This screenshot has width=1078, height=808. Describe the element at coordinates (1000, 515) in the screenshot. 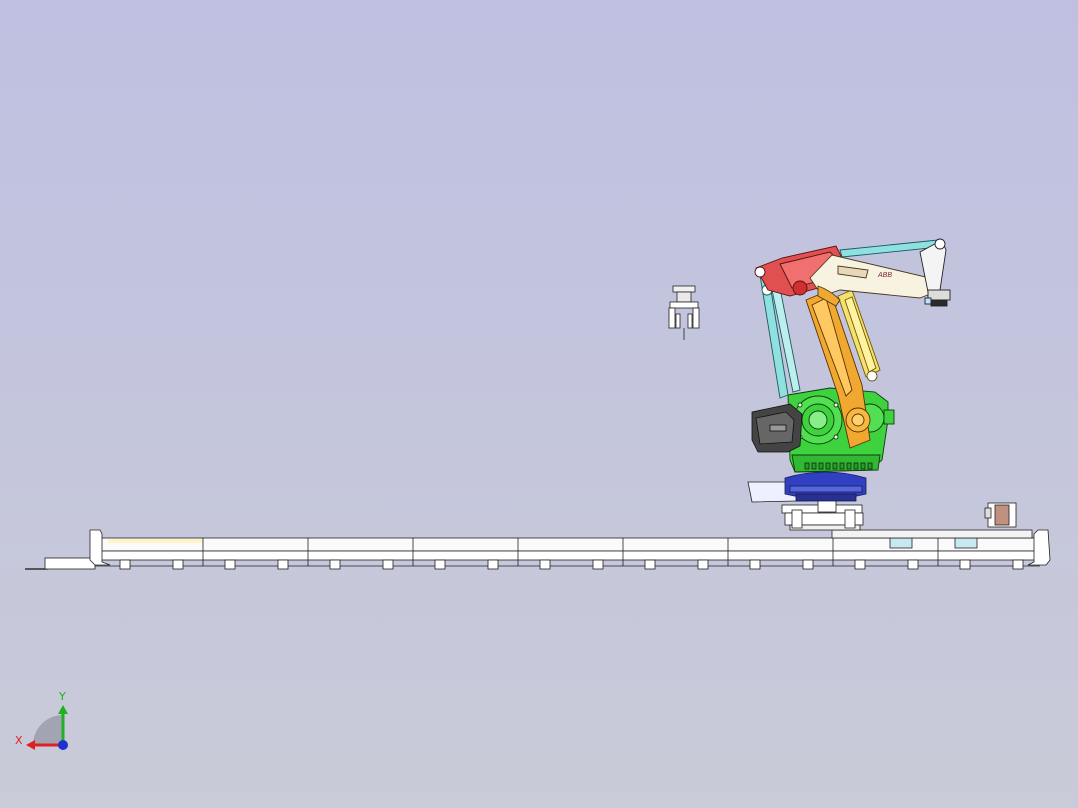

I see `rail-drive-motor` at that location.